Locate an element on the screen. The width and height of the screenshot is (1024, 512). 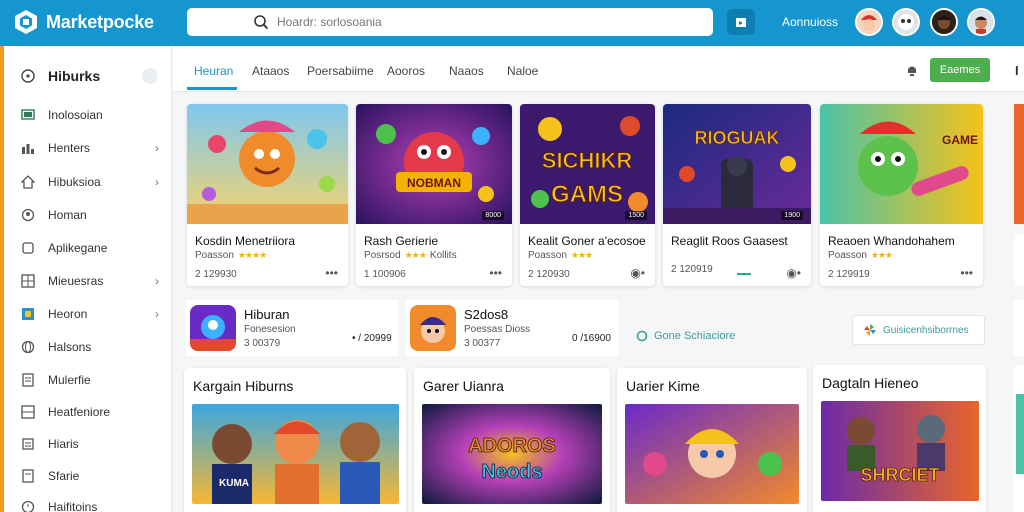
card-count: 2 129919 is located at coordinates (849, 274).